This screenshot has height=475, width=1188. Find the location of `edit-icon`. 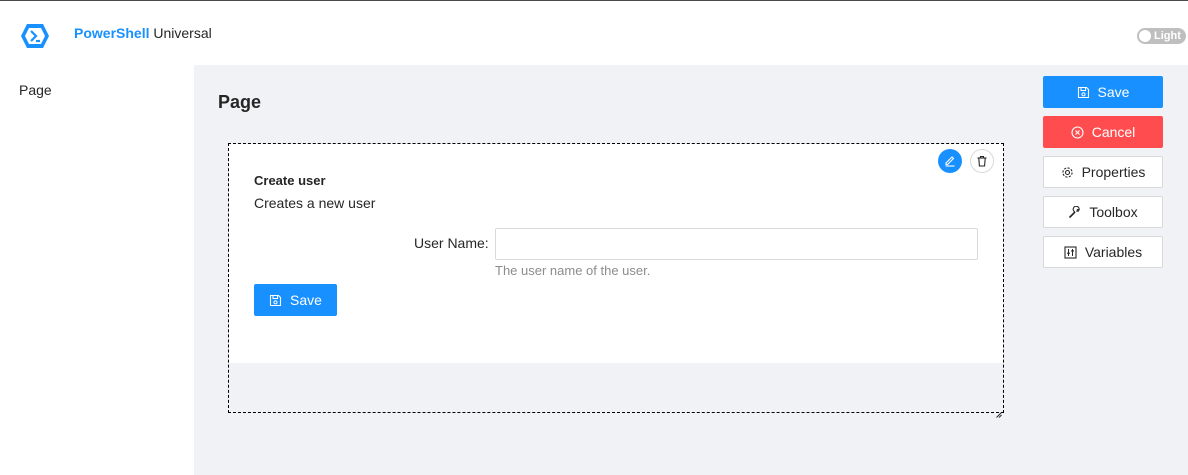

edit-icon is located at coordinates (950, 161).